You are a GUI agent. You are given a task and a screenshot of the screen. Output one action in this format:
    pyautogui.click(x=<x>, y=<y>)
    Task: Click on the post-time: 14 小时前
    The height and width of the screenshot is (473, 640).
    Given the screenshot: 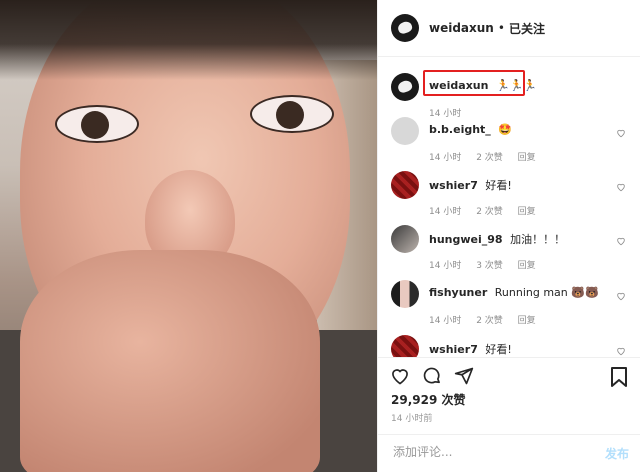 What is the action you would take?
    pyautogui.click(x=412, y=419)
    